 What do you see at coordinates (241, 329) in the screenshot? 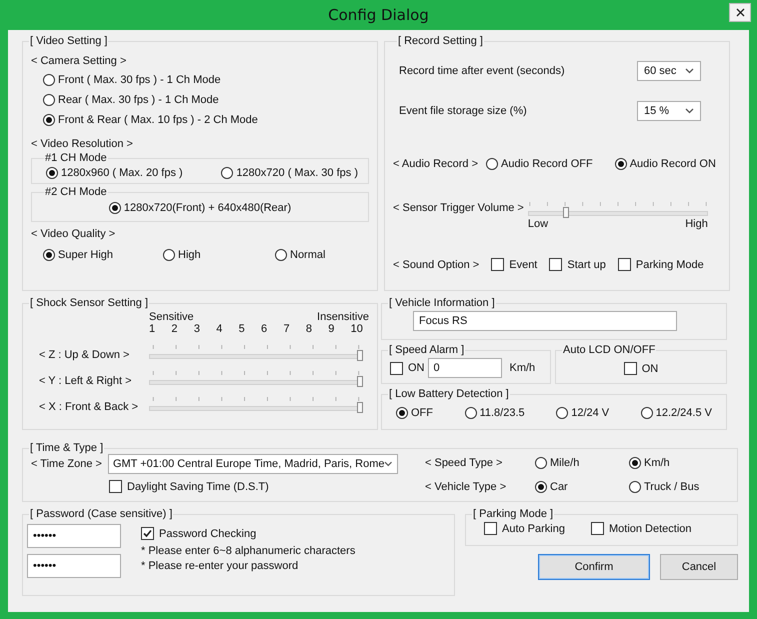
I see `scale-number: 5` at bounding box center [241, 329].